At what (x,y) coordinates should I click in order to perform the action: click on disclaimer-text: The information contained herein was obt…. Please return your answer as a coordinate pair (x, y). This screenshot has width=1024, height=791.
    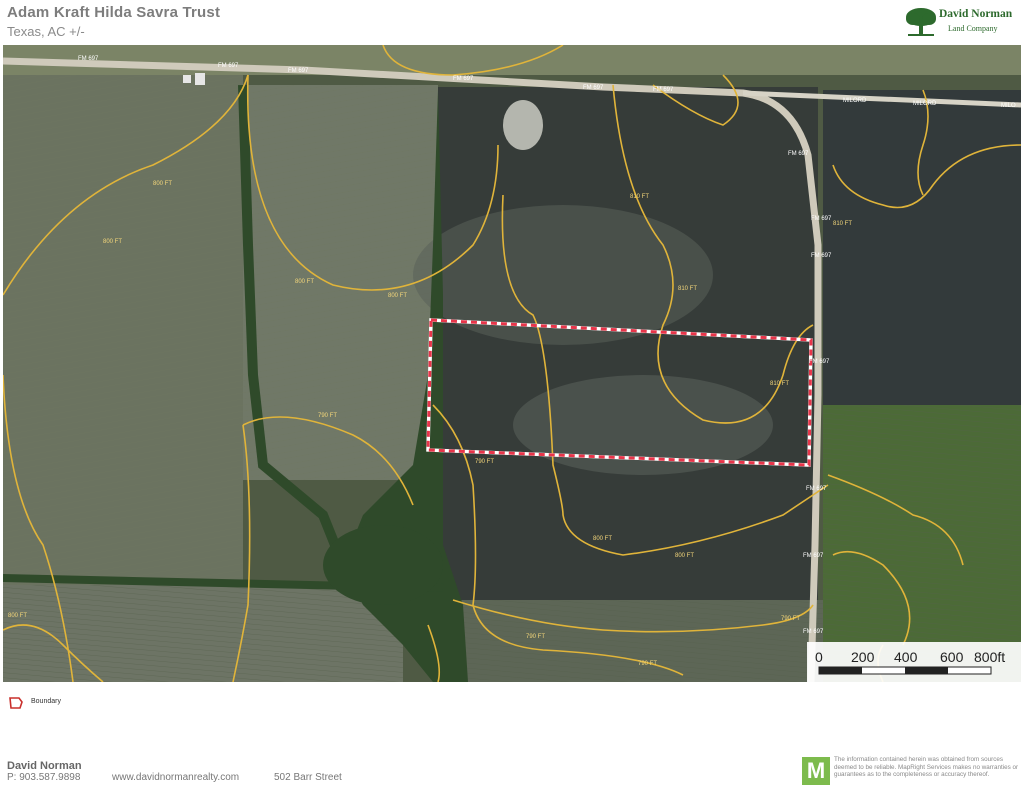
    Looking at the image, I should click on (926, 767).